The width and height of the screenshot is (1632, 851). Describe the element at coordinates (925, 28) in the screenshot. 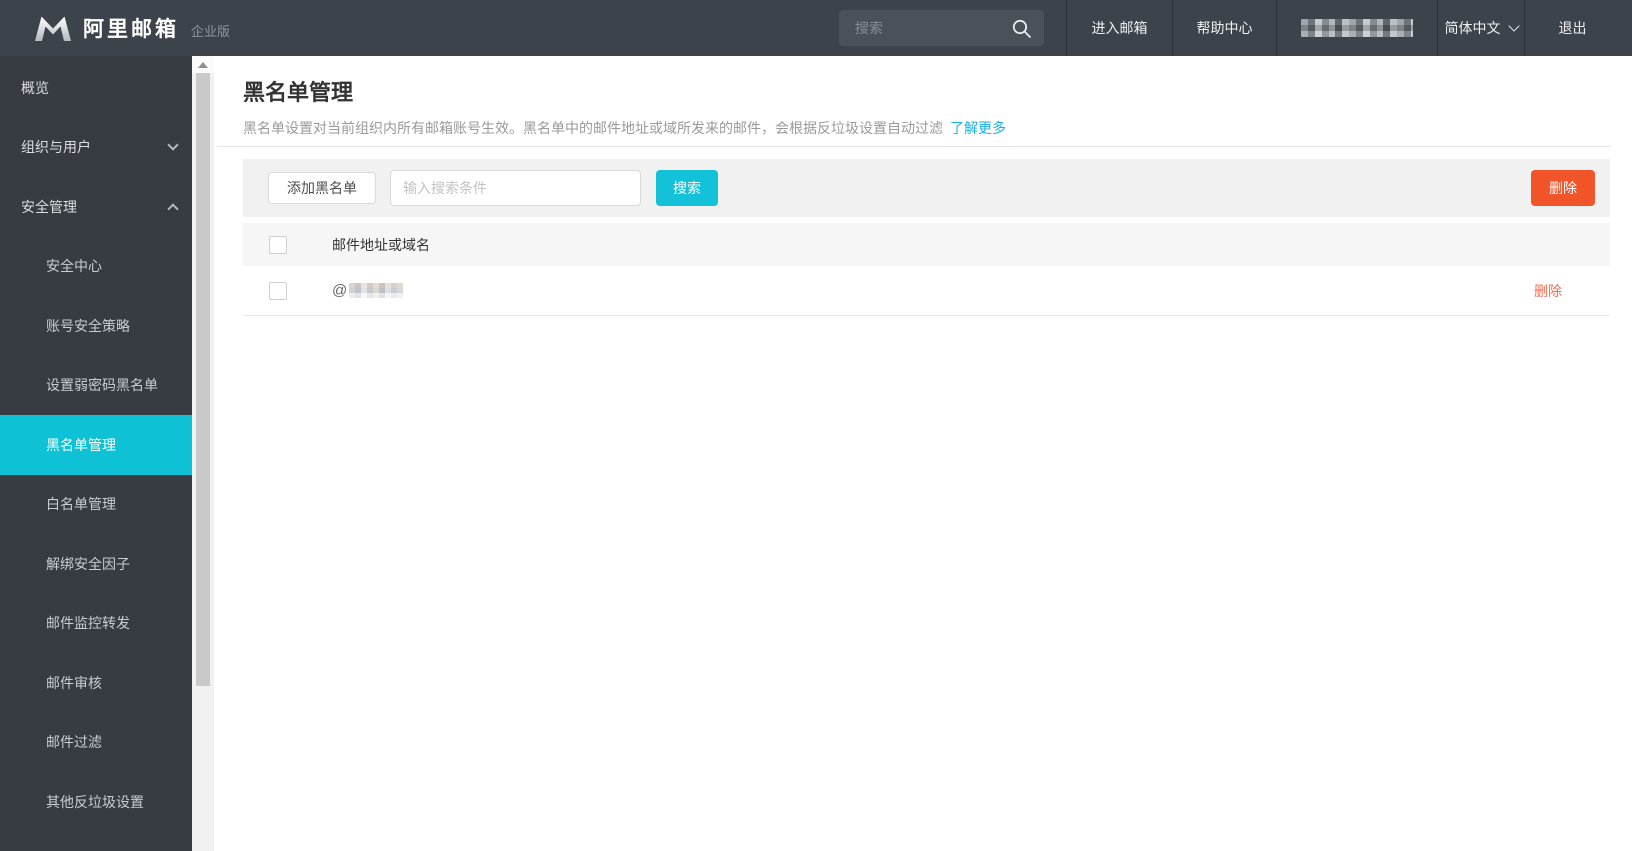

I see `topbar-search-input` at that location.